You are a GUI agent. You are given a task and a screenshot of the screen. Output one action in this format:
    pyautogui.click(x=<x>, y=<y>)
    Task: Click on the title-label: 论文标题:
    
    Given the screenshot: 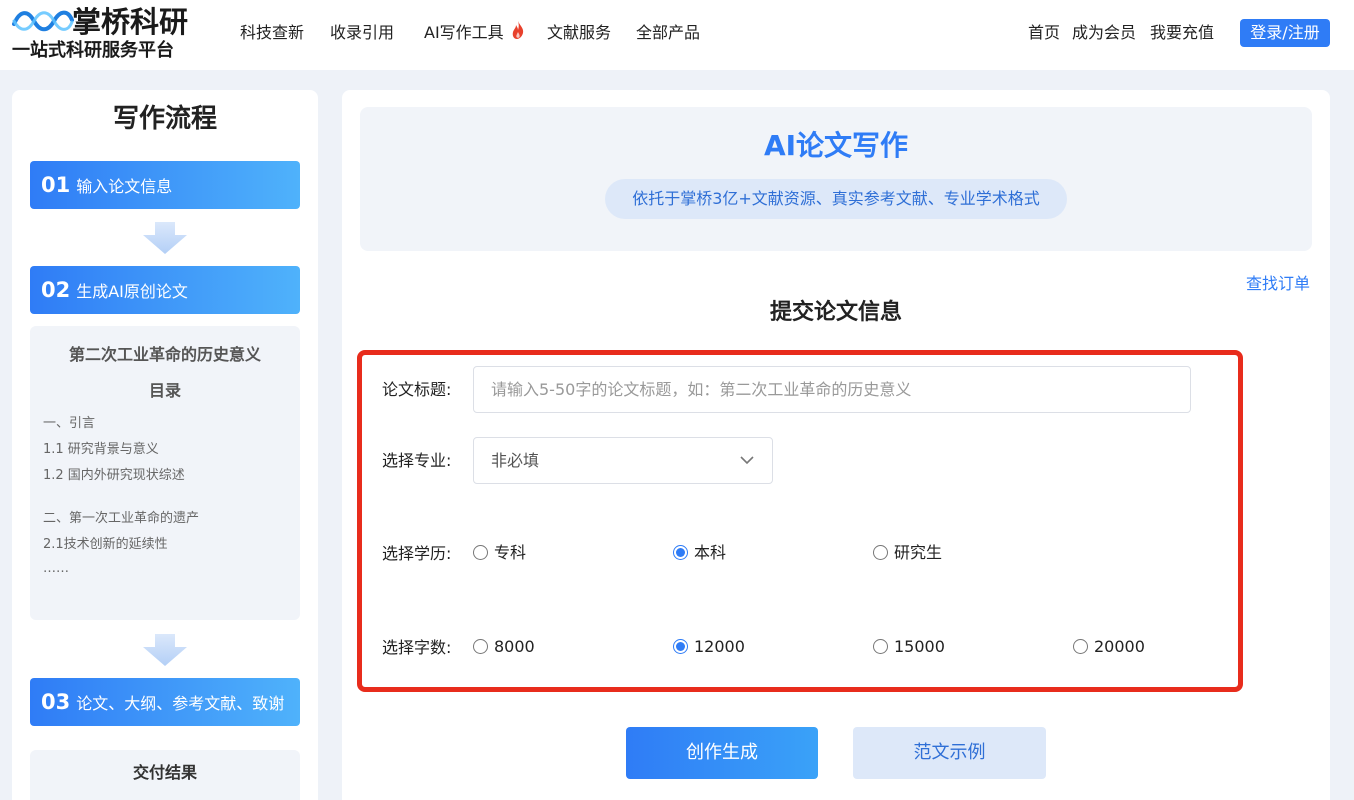 What is the action you would take?
    pyautogui.click(x=417, y=389)
    